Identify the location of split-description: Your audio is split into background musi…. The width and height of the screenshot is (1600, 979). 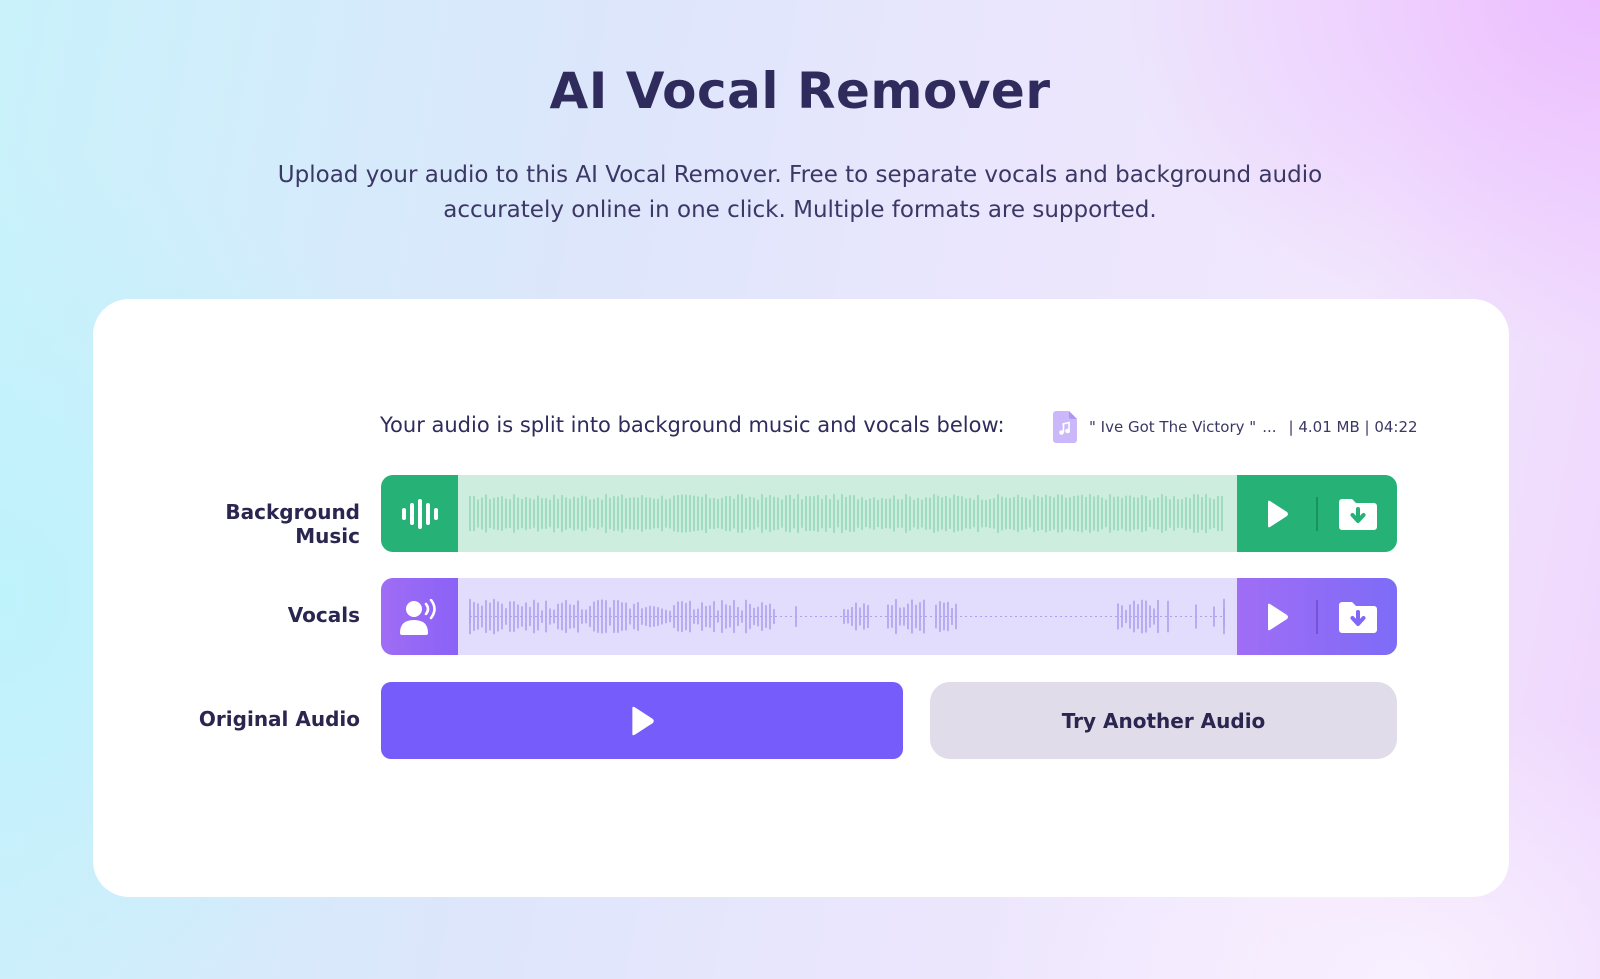
(692, 425).